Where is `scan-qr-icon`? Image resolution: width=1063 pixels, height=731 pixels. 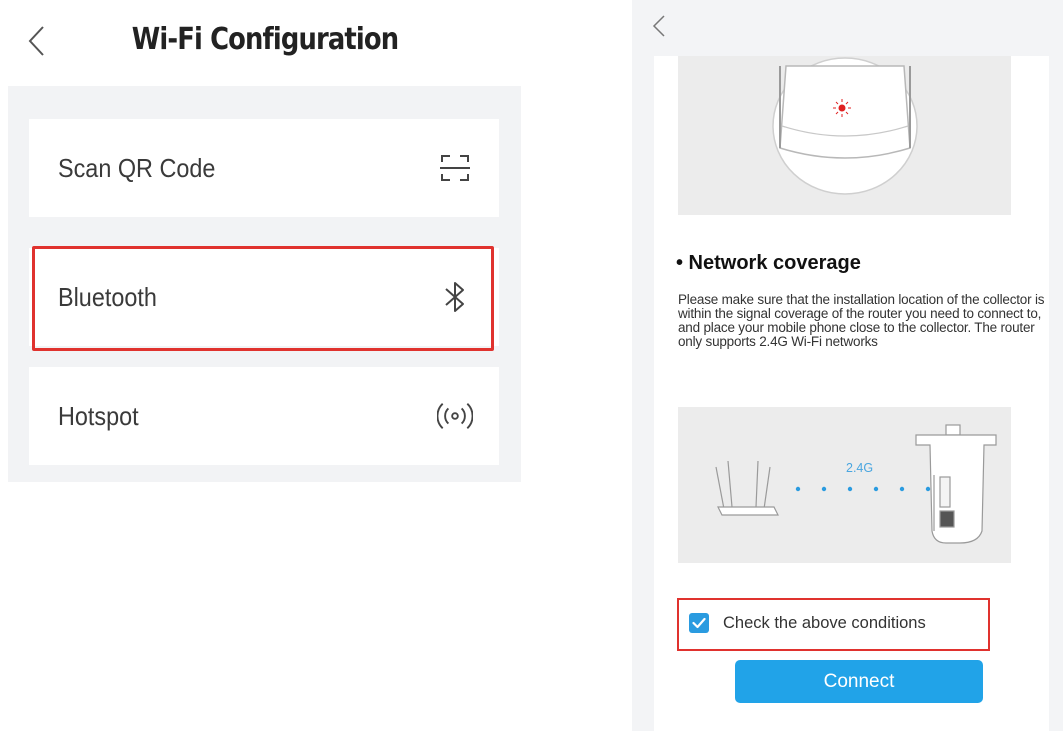
scan-qr-icon is located at coordinates (455, 168).